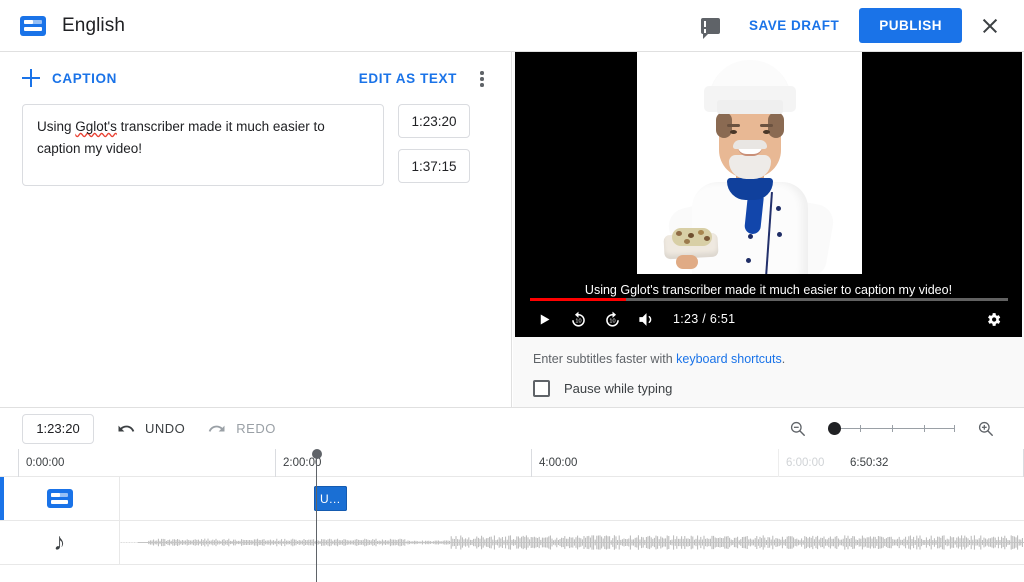 The width and height of the screenshot is (1024, 582). What do you see at coordinates (94, 25) in the screenshot?
I see `page-title: English` at bounding box center [94, 25].